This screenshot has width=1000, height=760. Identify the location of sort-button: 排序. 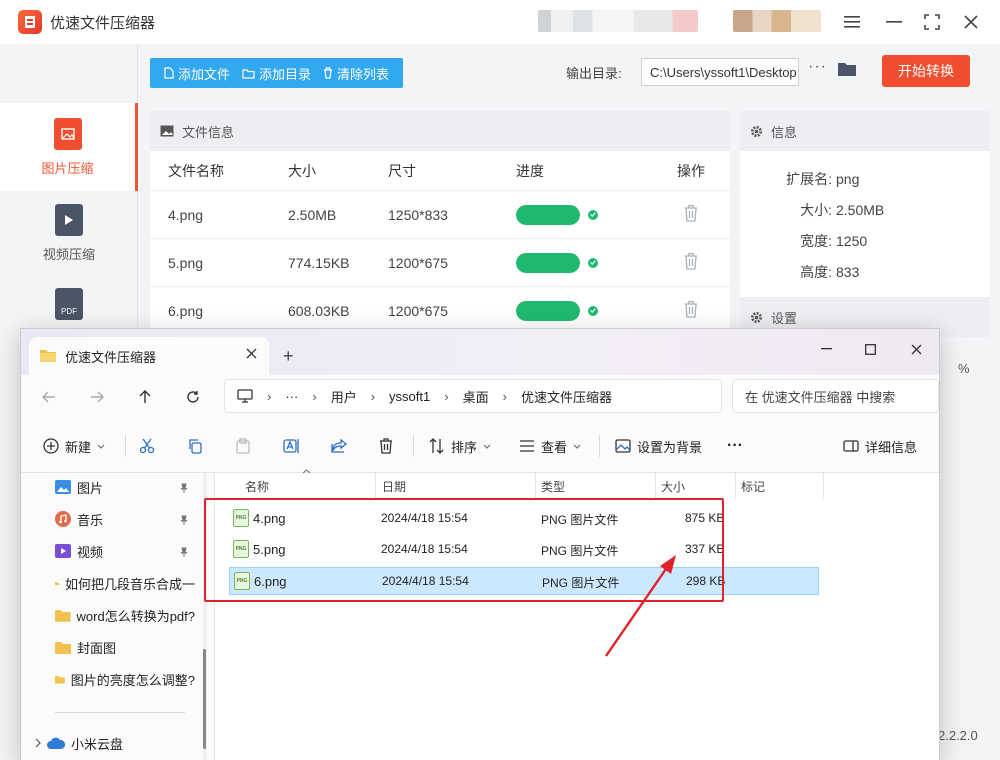
(460, 446).